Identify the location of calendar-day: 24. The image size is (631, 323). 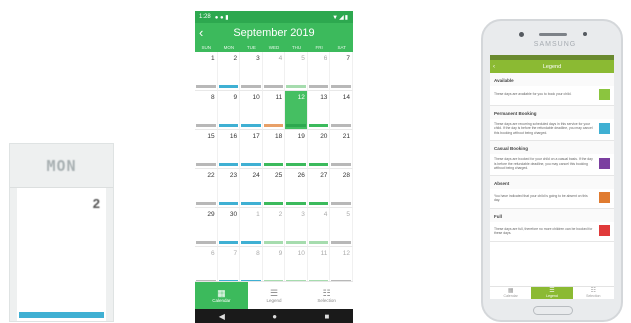
(251, 188).